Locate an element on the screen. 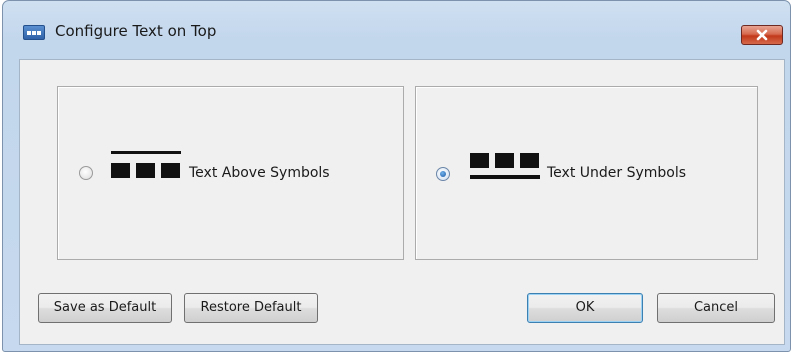  window-title: Configure Text on Top is located at coordinates (136, 31).